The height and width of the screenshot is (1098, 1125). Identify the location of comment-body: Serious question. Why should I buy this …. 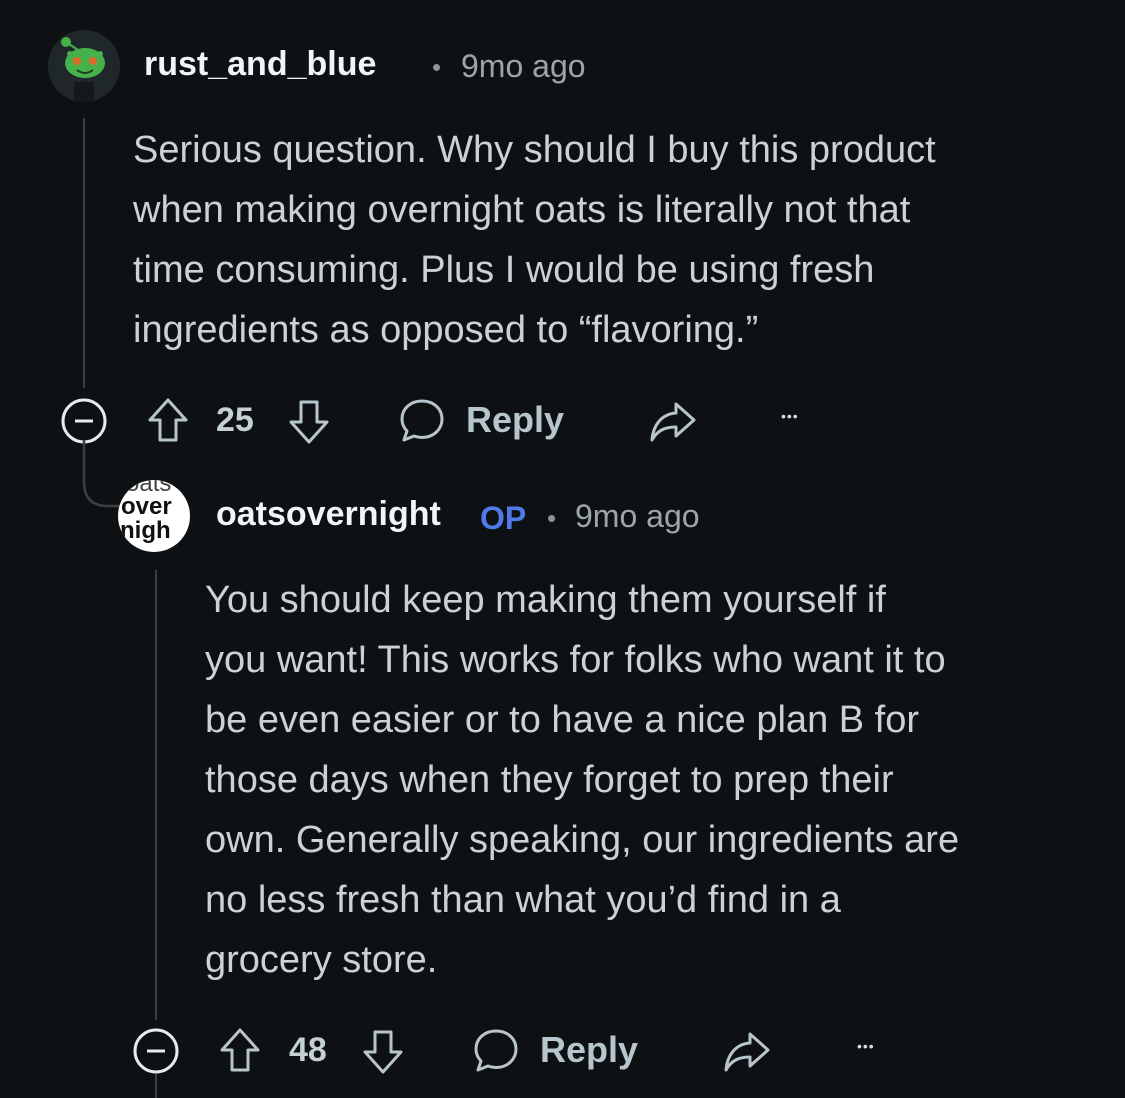
(534, 240).